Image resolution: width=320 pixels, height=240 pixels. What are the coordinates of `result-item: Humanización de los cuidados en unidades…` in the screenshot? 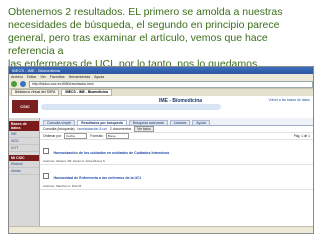 It's located at (176, 152).